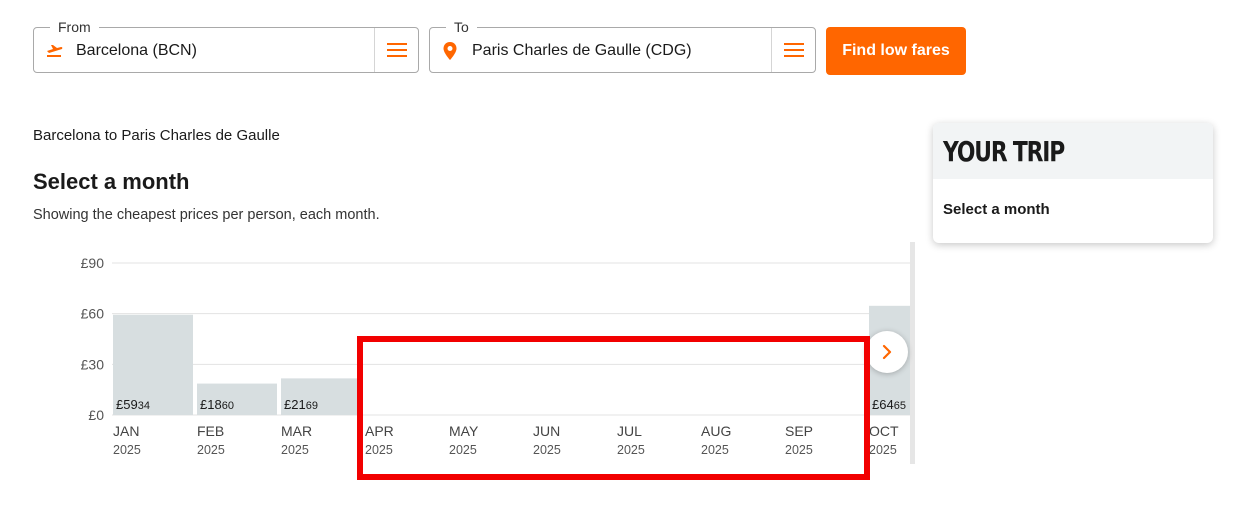  What do you see at coordinates (217, 404) in the screenshot?
I see `price-label: £1860` at bounding box center [217, 404].